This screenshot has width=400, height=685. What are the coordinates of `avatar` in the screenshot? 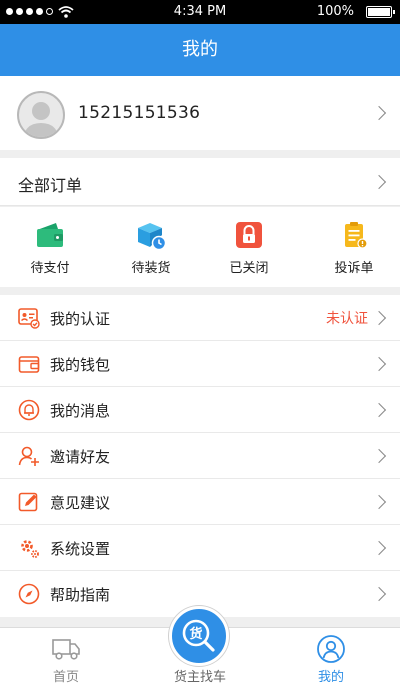 It's located at (41, 115).